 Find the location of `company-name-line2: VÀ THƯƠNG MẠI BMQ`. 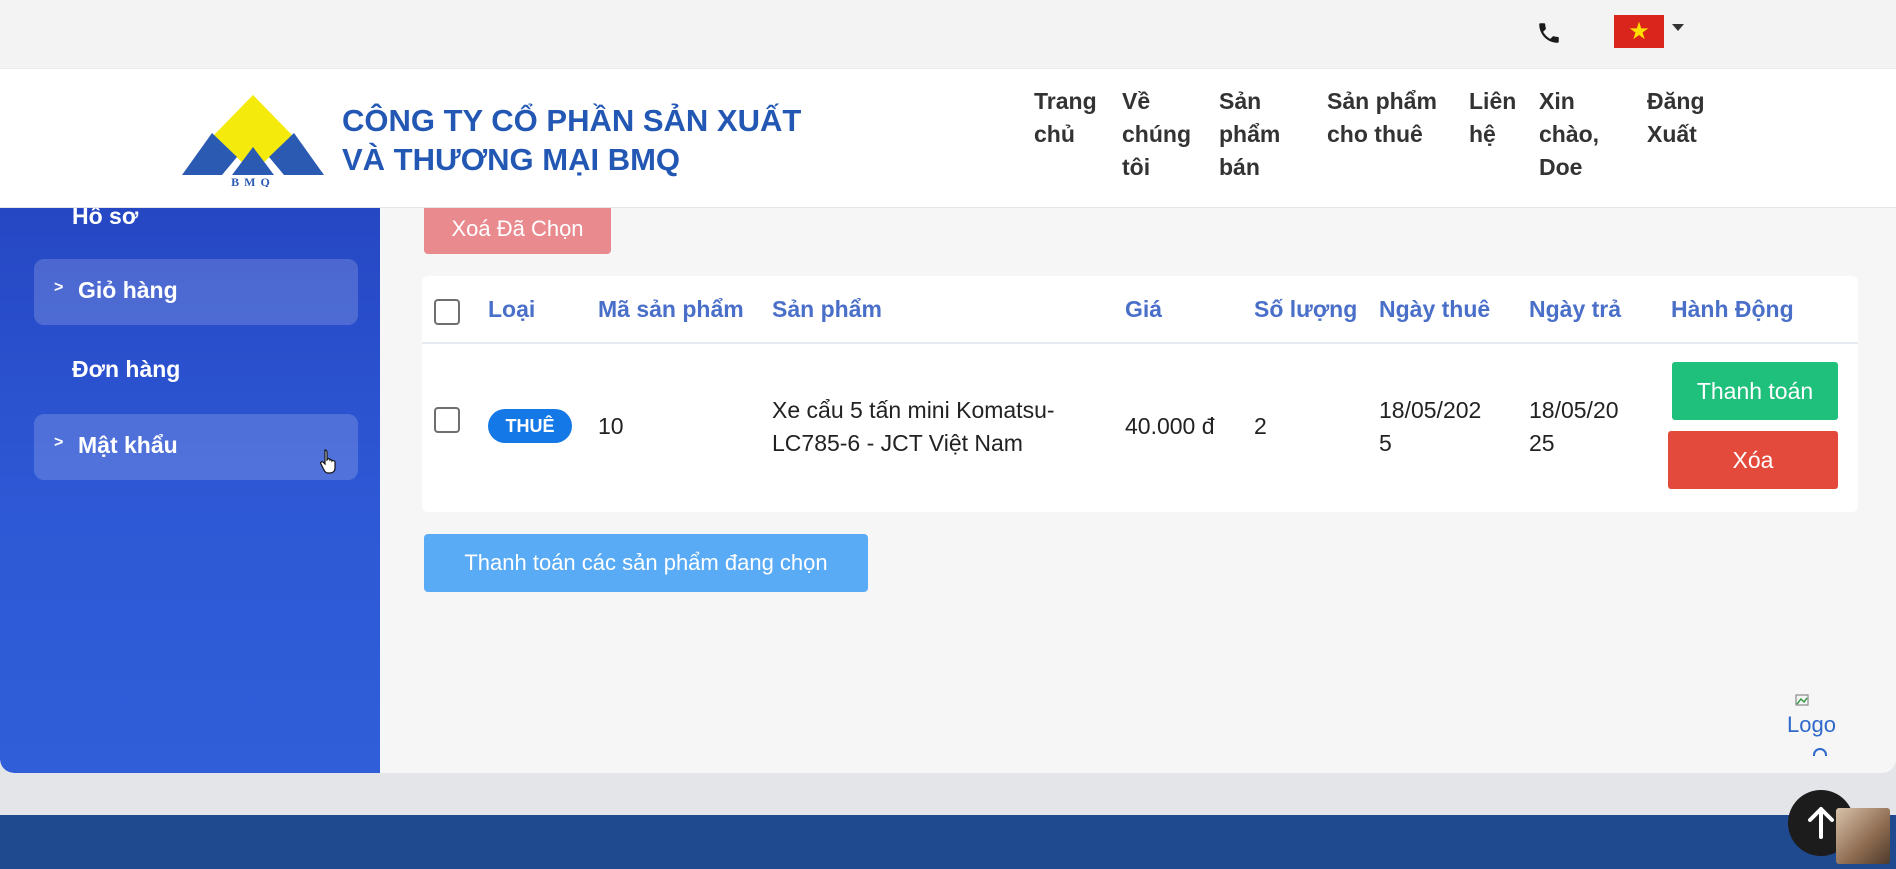

company-name-line2: VÀ THƯƠNG MẠI BMQ is located at coordinates (511, 159).